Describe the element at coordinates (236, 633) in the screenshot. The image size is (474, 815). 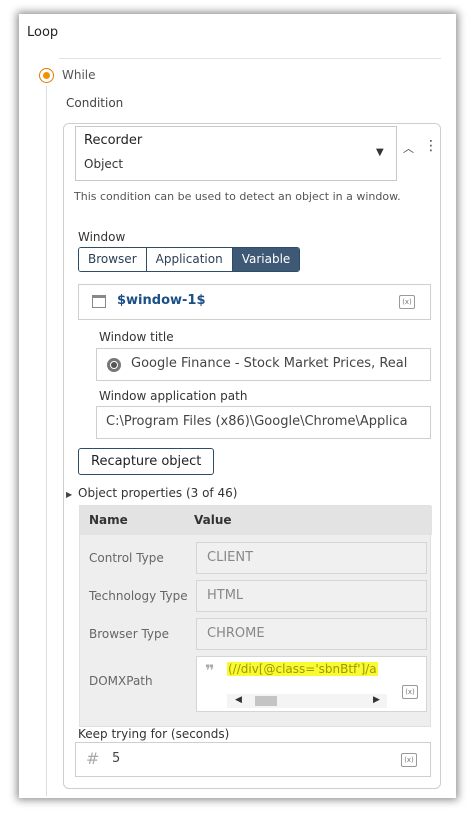
I see `prop-value-text: CHROME` at that location.